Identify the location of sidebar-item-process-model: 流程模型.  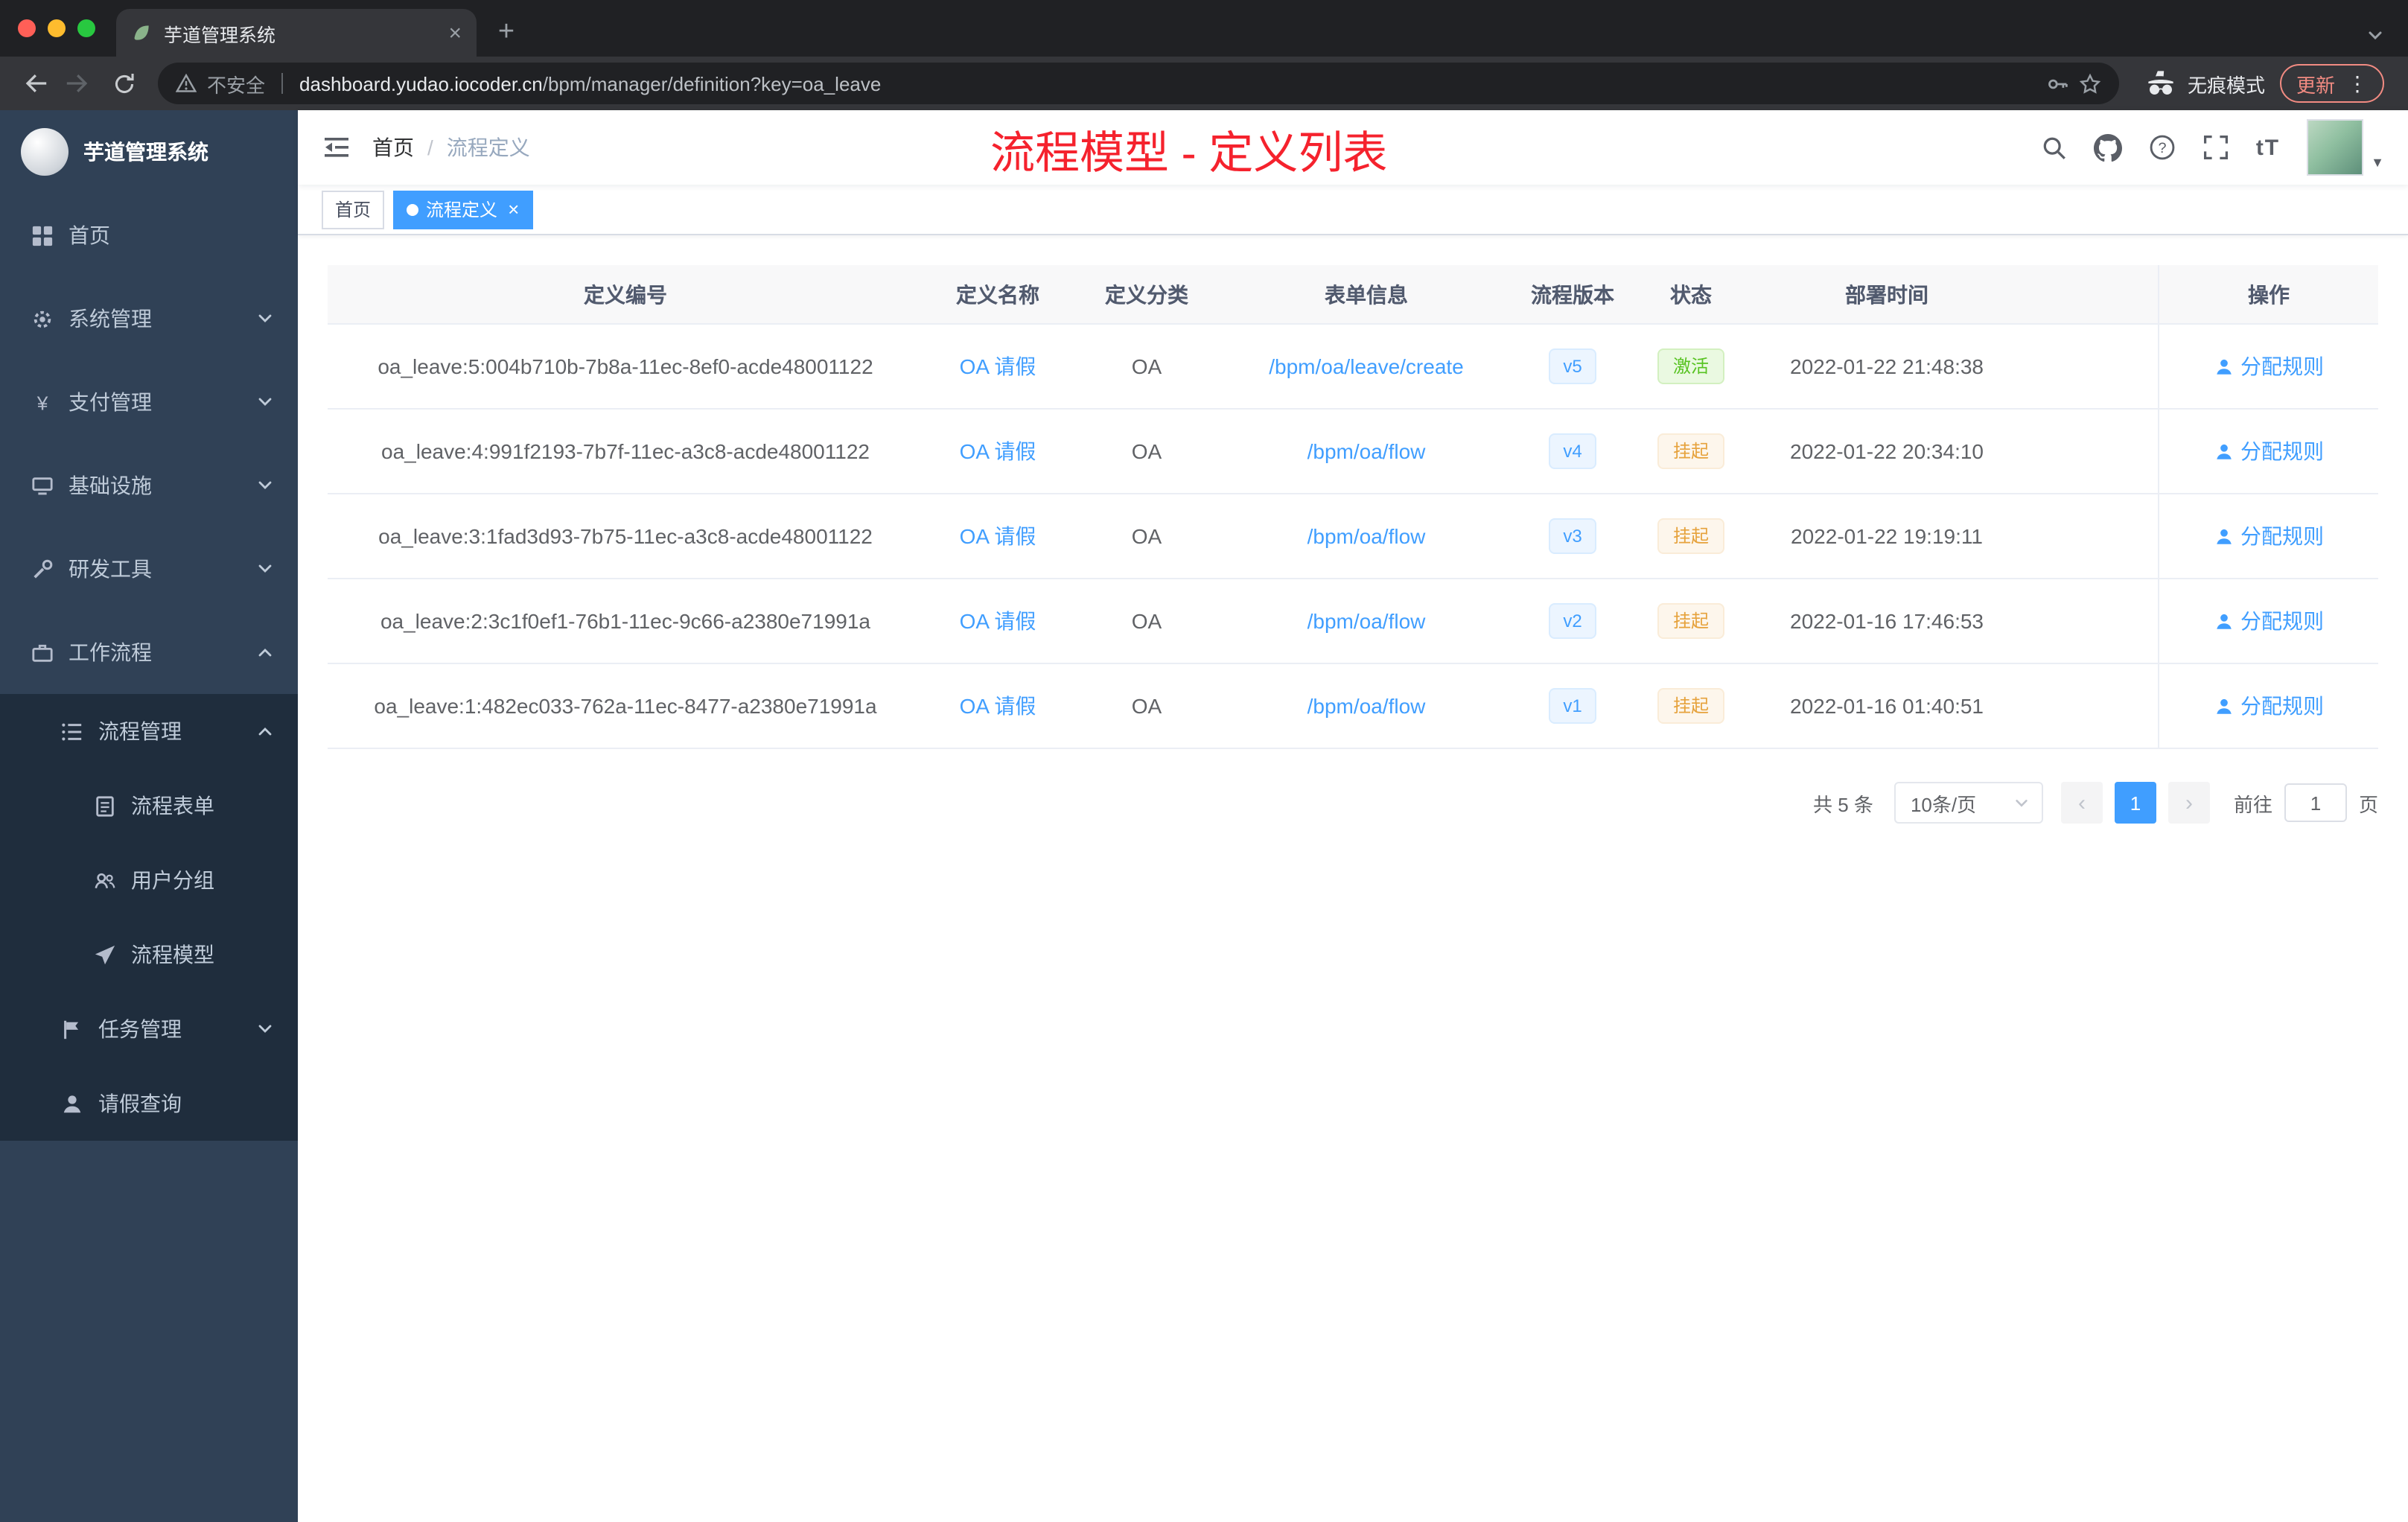
(149, 954).